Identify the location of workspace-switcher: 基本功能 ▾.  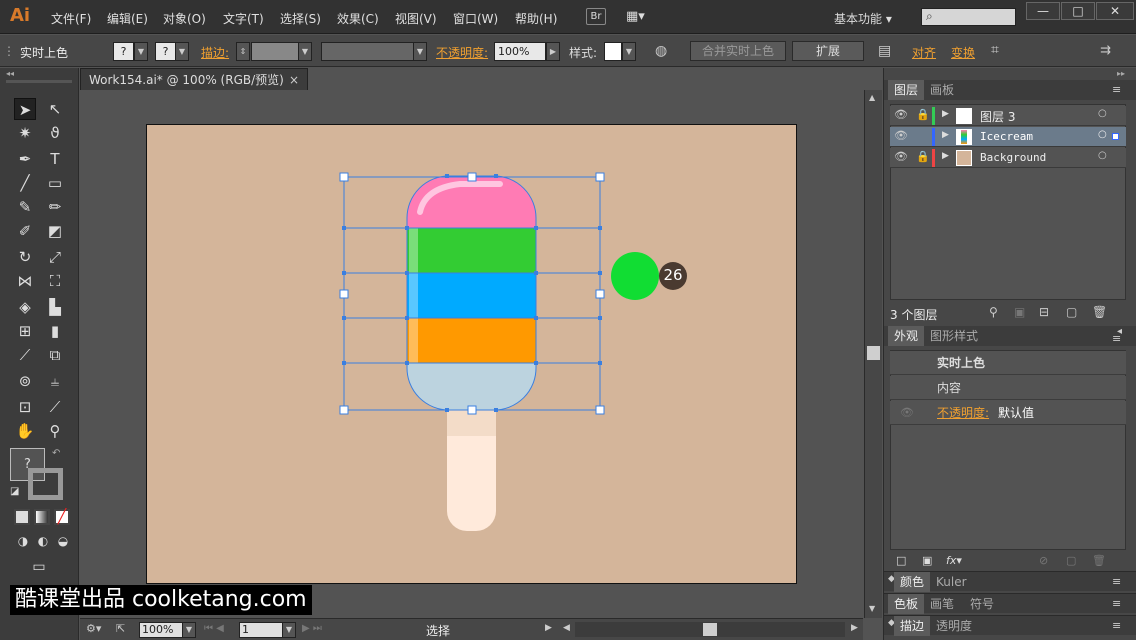
(863, 18).